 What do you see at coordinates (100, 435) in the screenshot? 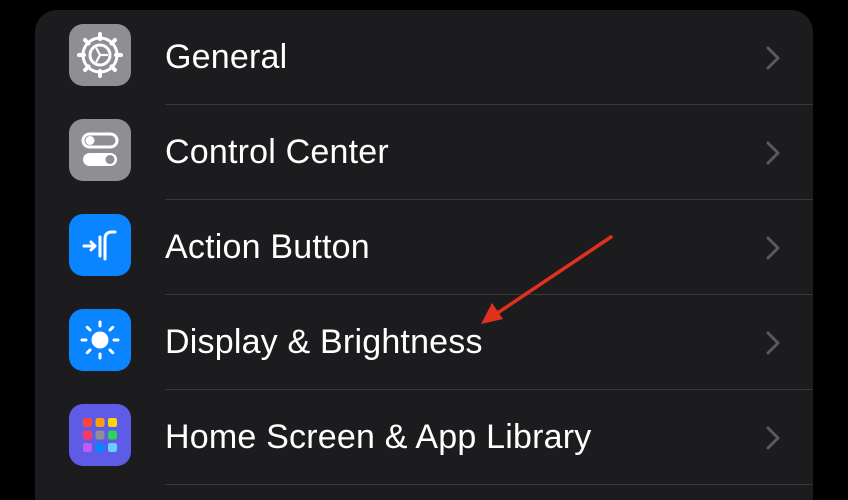
I see `app-grid-icon` at bounding box center [100, 435].